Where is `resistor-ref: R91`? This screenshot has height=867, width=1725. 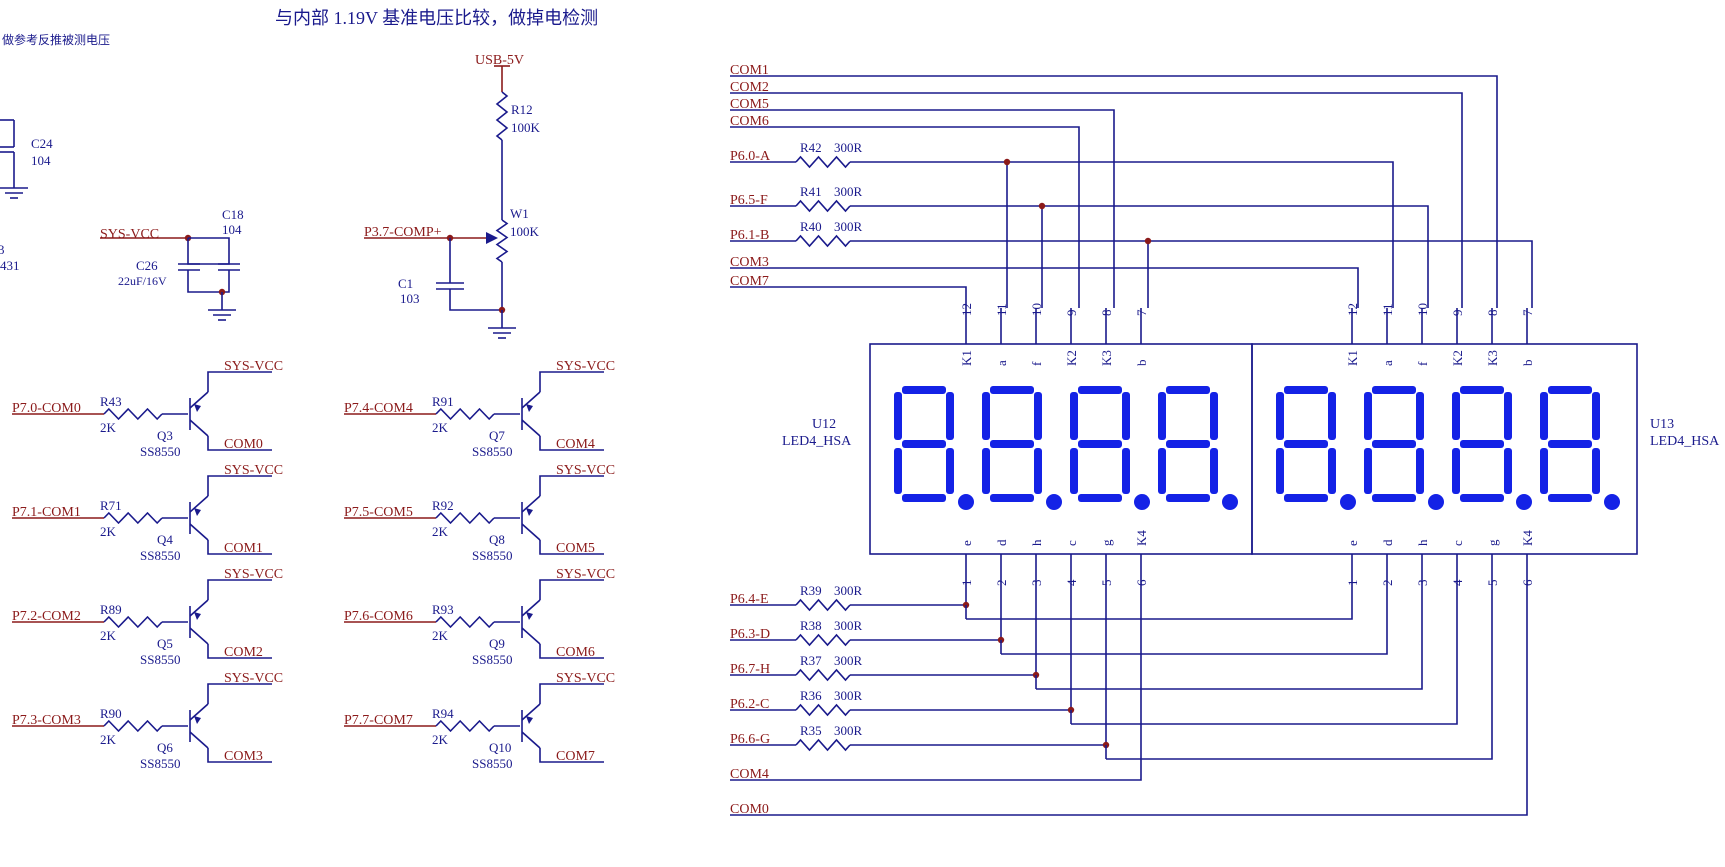
resistor-ref: R91 is located at coordinates (443, 401).